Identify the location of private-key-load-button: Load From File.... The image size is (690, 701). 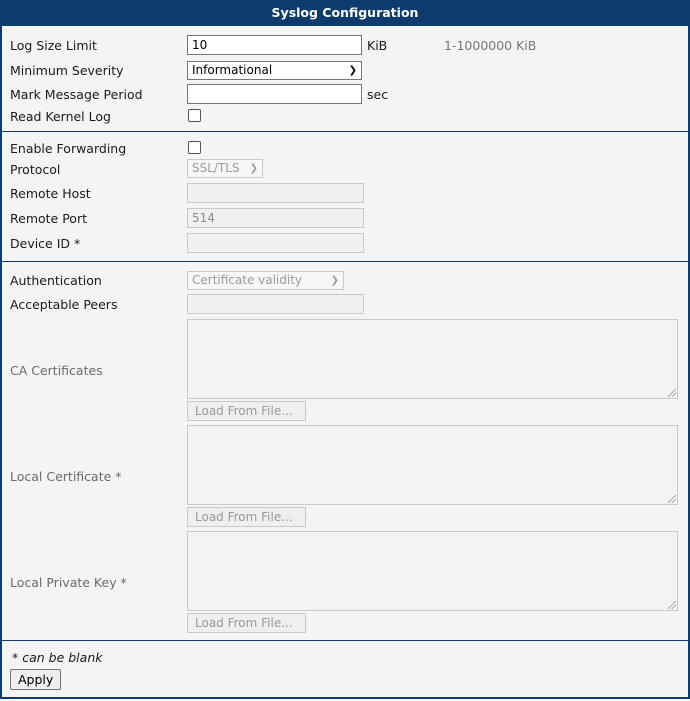
(246, 623).